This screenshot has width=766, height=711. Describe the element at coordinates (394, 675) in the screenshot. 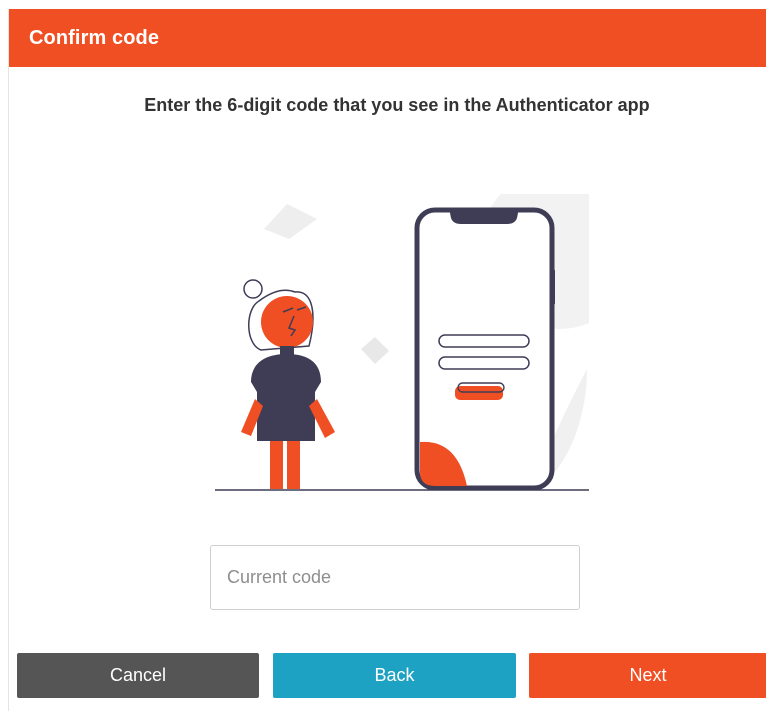

I see `back-button: Back` at that location.